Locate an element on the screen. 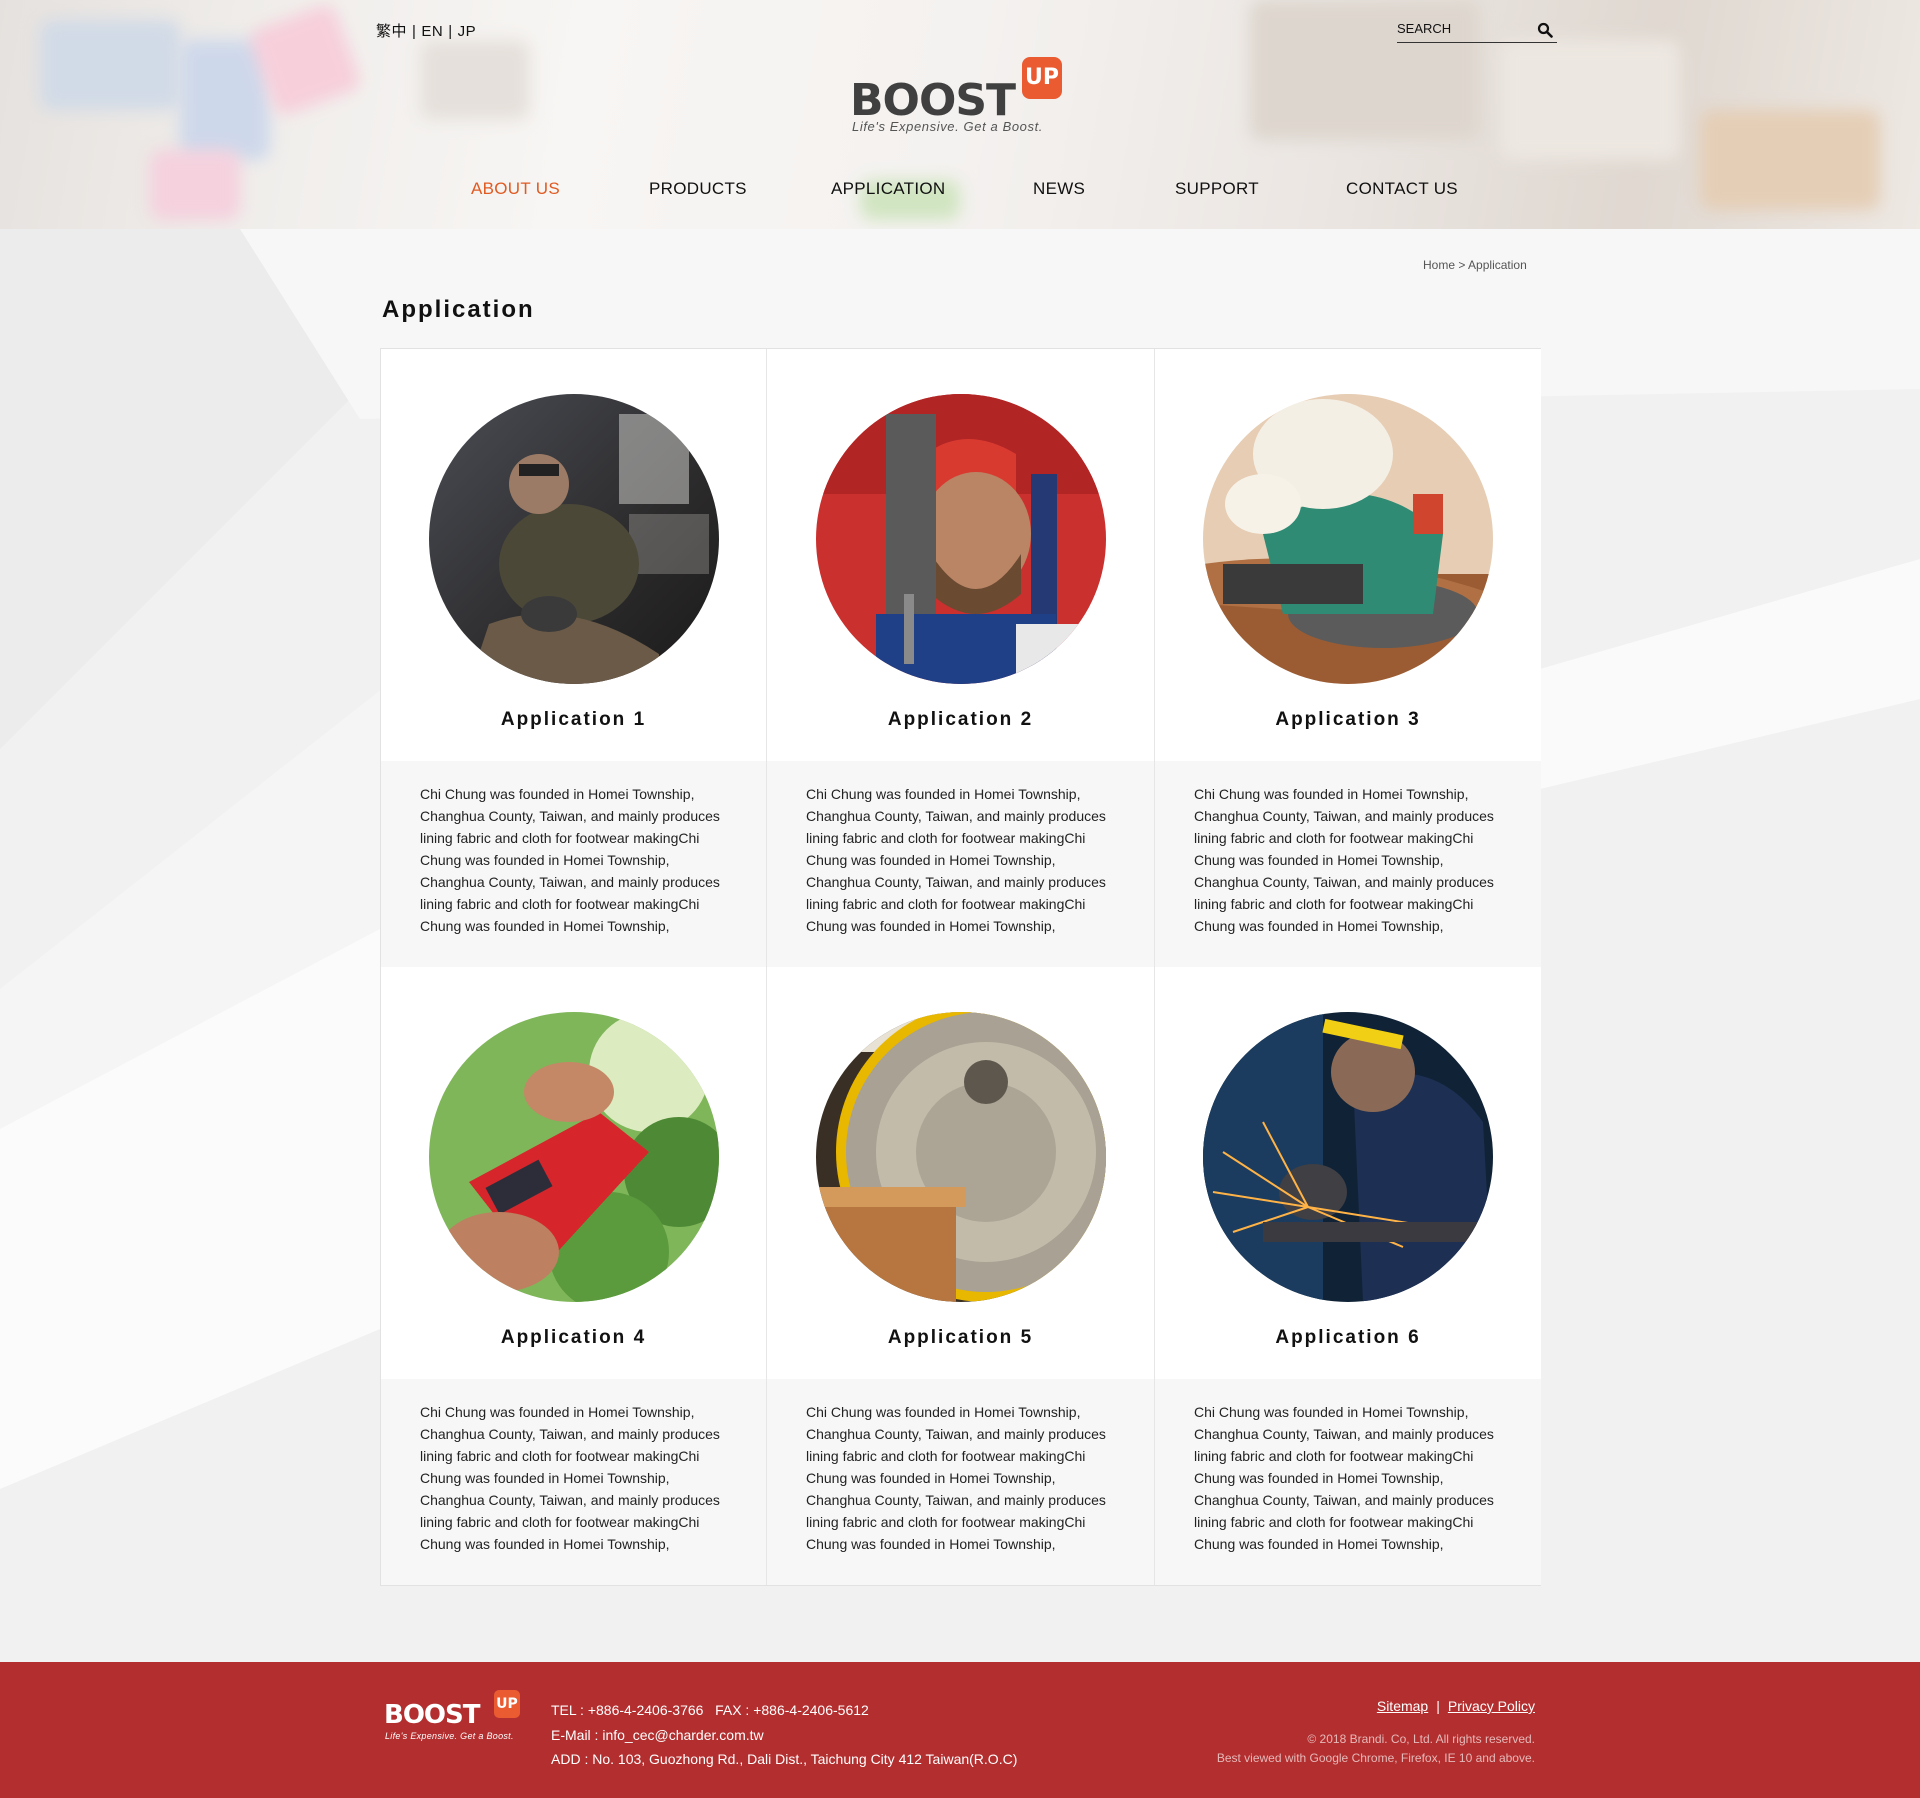 The image size is (1920, 1798). language-switcher: 繁中 | EN | JP is located at coordinates (426, 31).